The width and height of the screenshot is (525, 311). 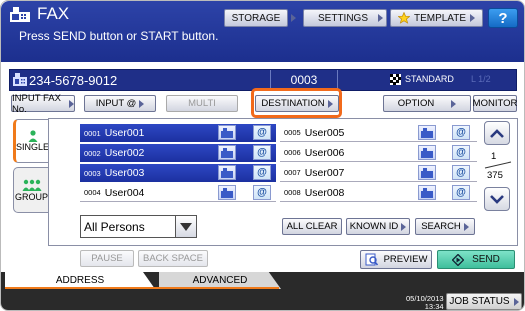 I want to click on tab-address-label: ADDRESS, so click(x=80, y=280).